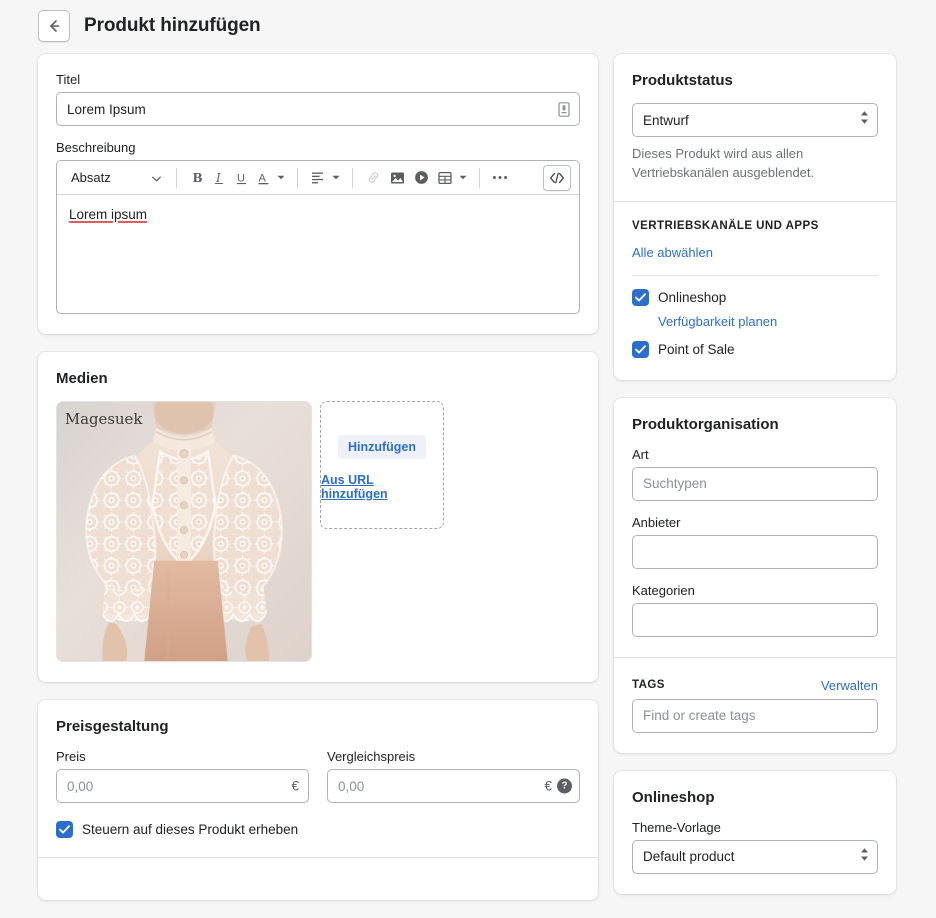 Image resolution: width=936 pixels, height=918 pixels. I want to click on categories-field: Kategorien, so click(755, 610).